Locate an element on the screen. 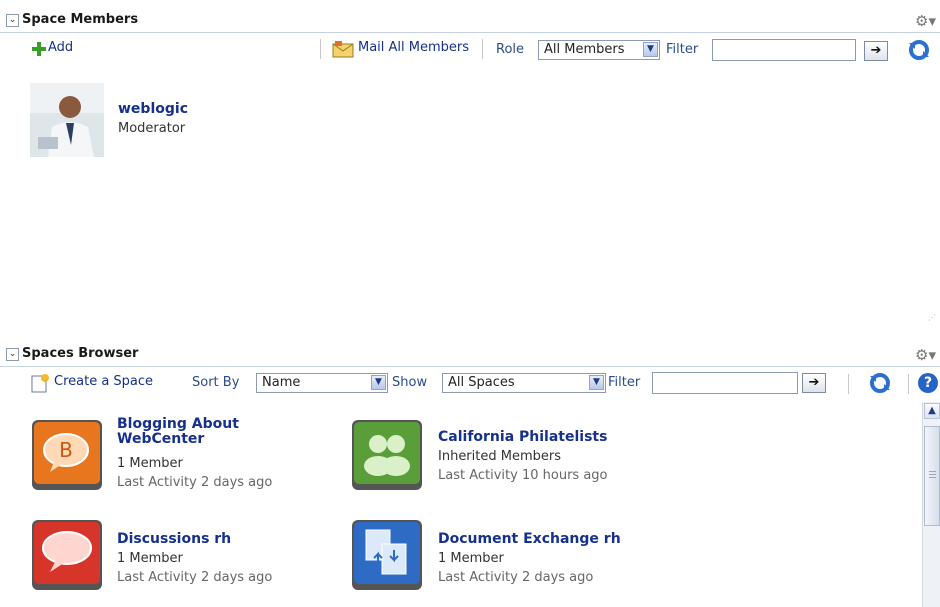 Image resolution: width=940 pixels, height=607 pixels. member-filter-go-button: ➔ is located at coordinates (876, 51).